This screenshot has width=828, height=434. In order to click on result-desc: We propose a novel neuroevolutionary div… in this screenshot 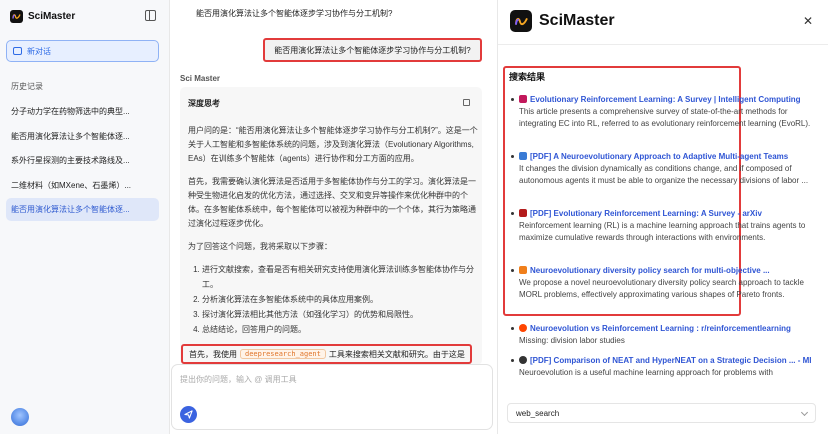, I will do `click(661, 288)`.